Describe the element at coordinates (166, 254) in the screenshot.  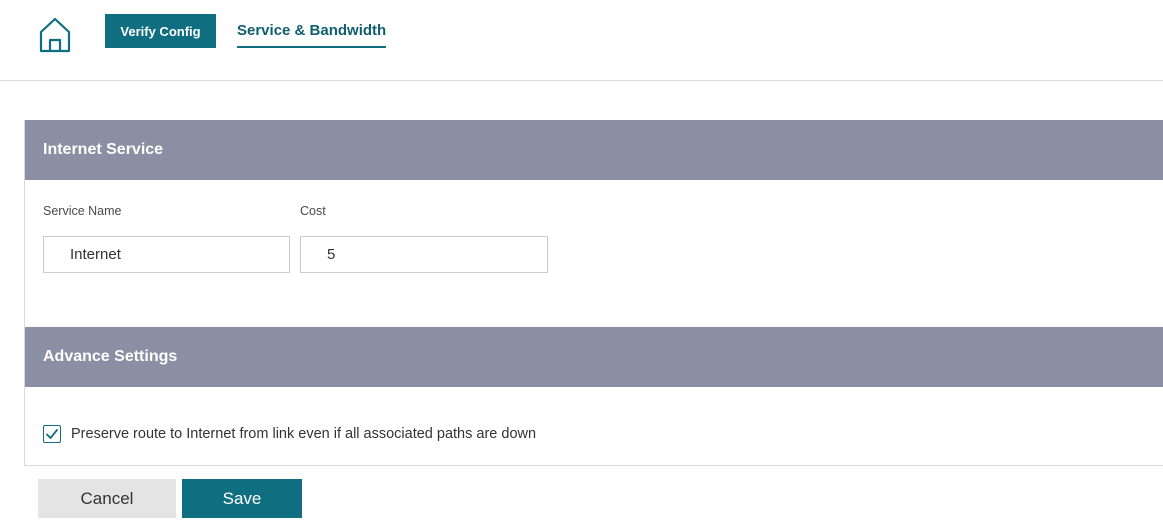
I see `service-name-input` at that location.